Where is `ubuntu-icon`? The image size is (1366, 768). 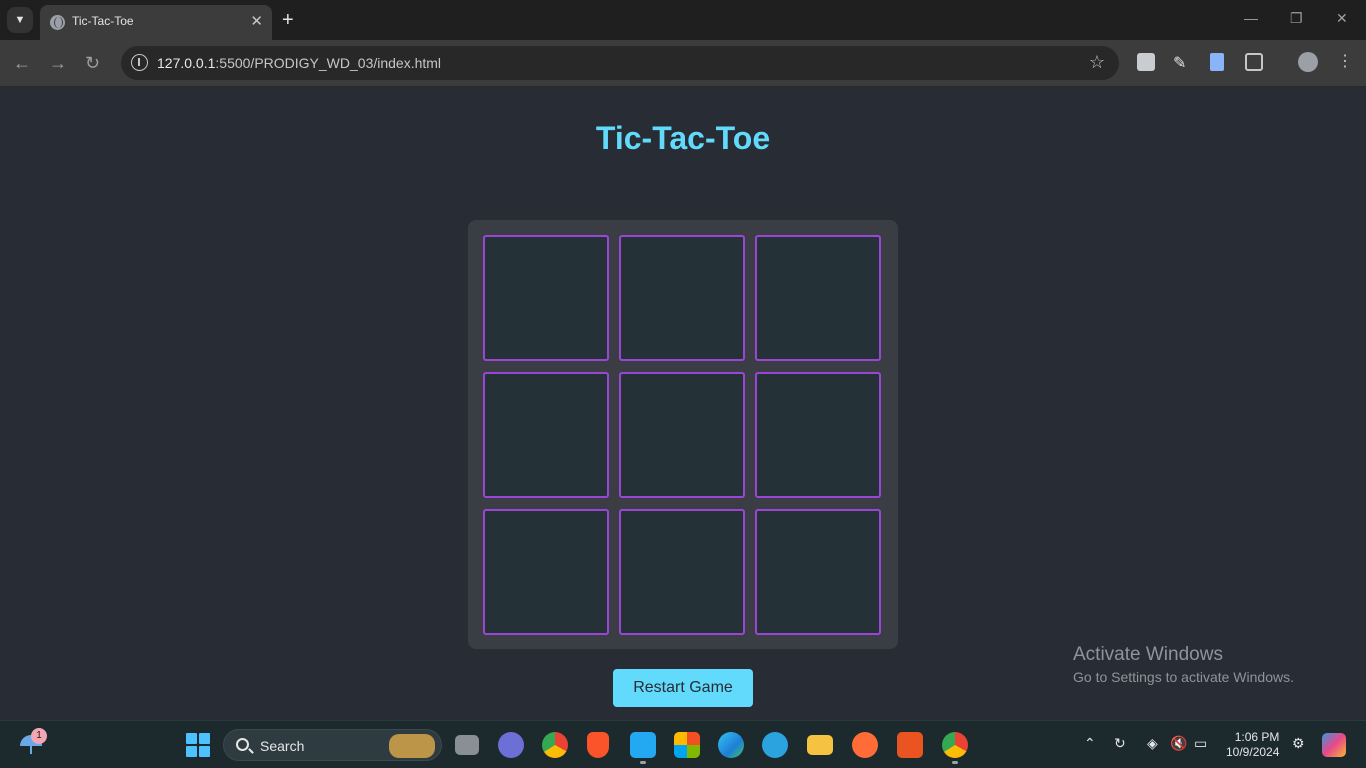 ubuntu-icon is located at coordinates (910, 745).